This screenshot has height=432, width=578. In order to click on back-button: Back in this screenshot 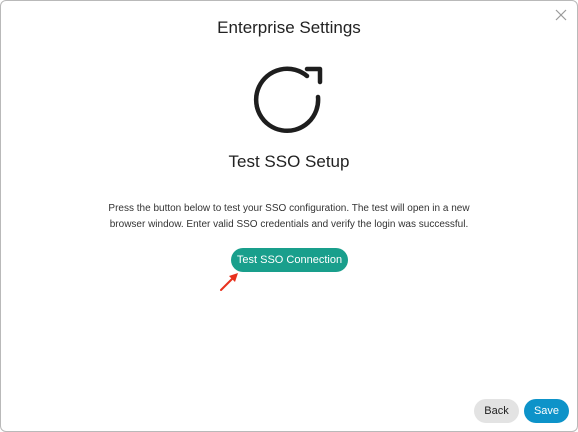, I will do `click(496, 411)`.